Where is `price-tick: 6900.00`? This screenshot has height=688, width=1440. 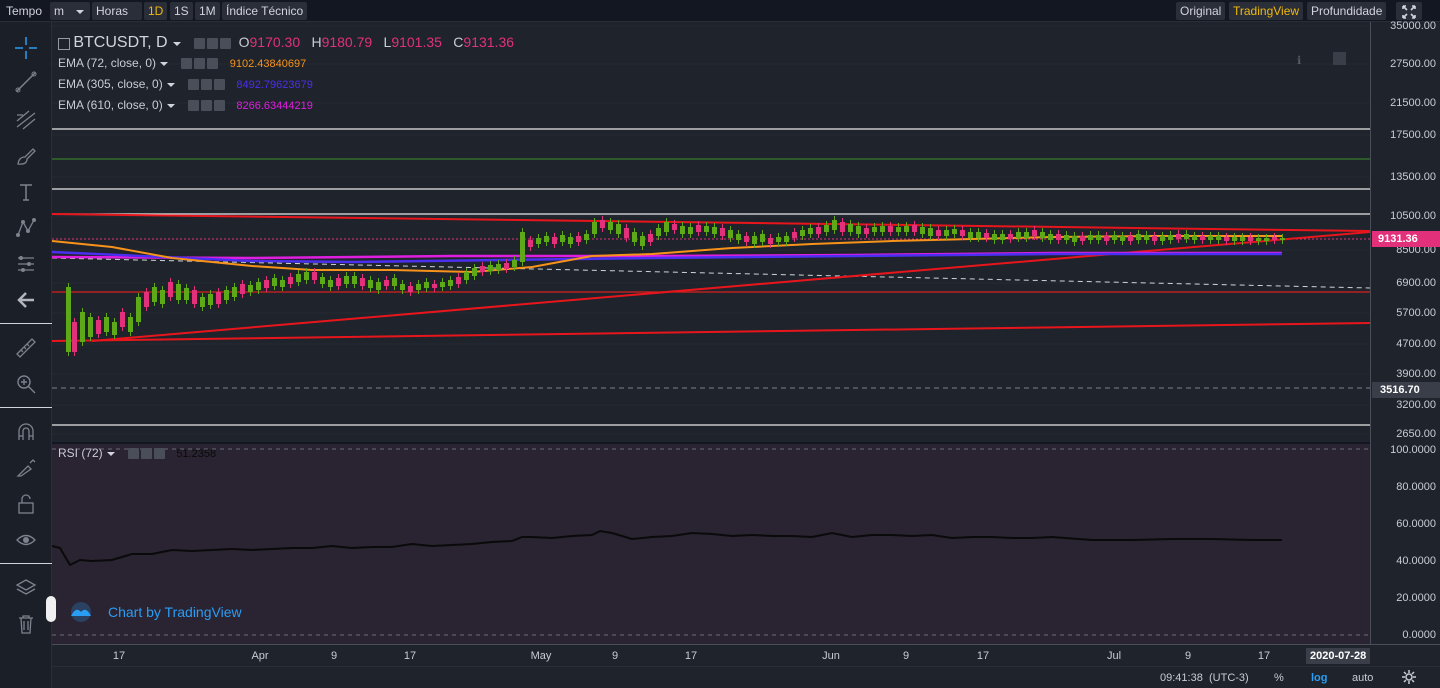
price-tick: 6900.00 is located at coordinates (1416, 283).